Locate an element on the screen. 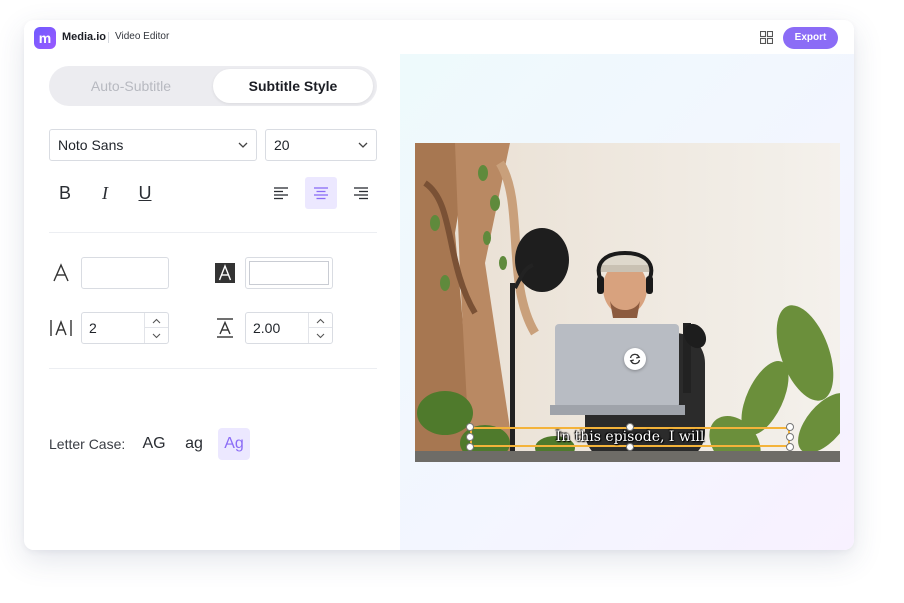 This screenshot has height=603, width=904. line-height-stepper is located at coordinates (289, 328).